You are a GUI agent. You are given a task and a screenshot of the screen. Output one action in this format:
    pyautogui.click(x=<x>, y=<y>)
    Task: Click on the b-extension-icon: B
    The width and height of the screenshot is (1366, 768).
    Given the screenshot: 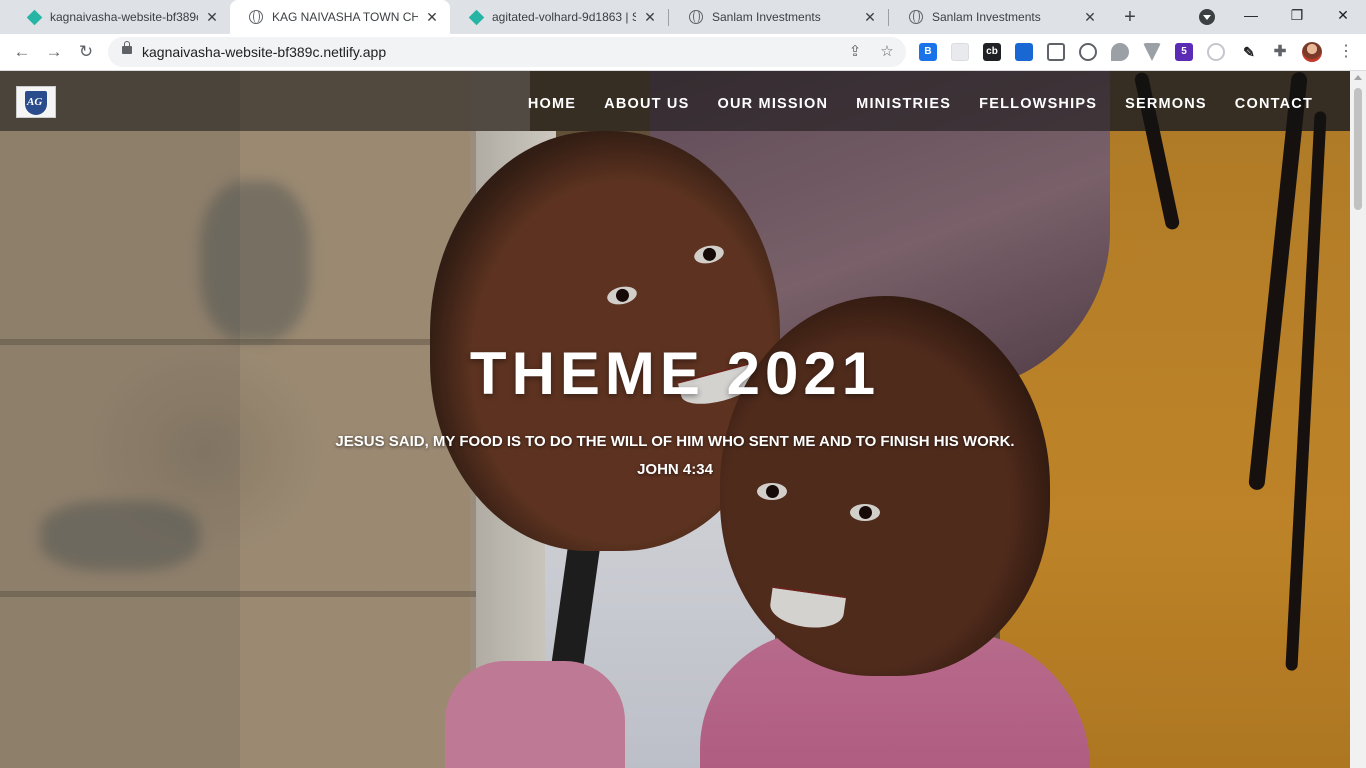 What is the action you would take?
    pyautogui.click(x=928, y=52)
    